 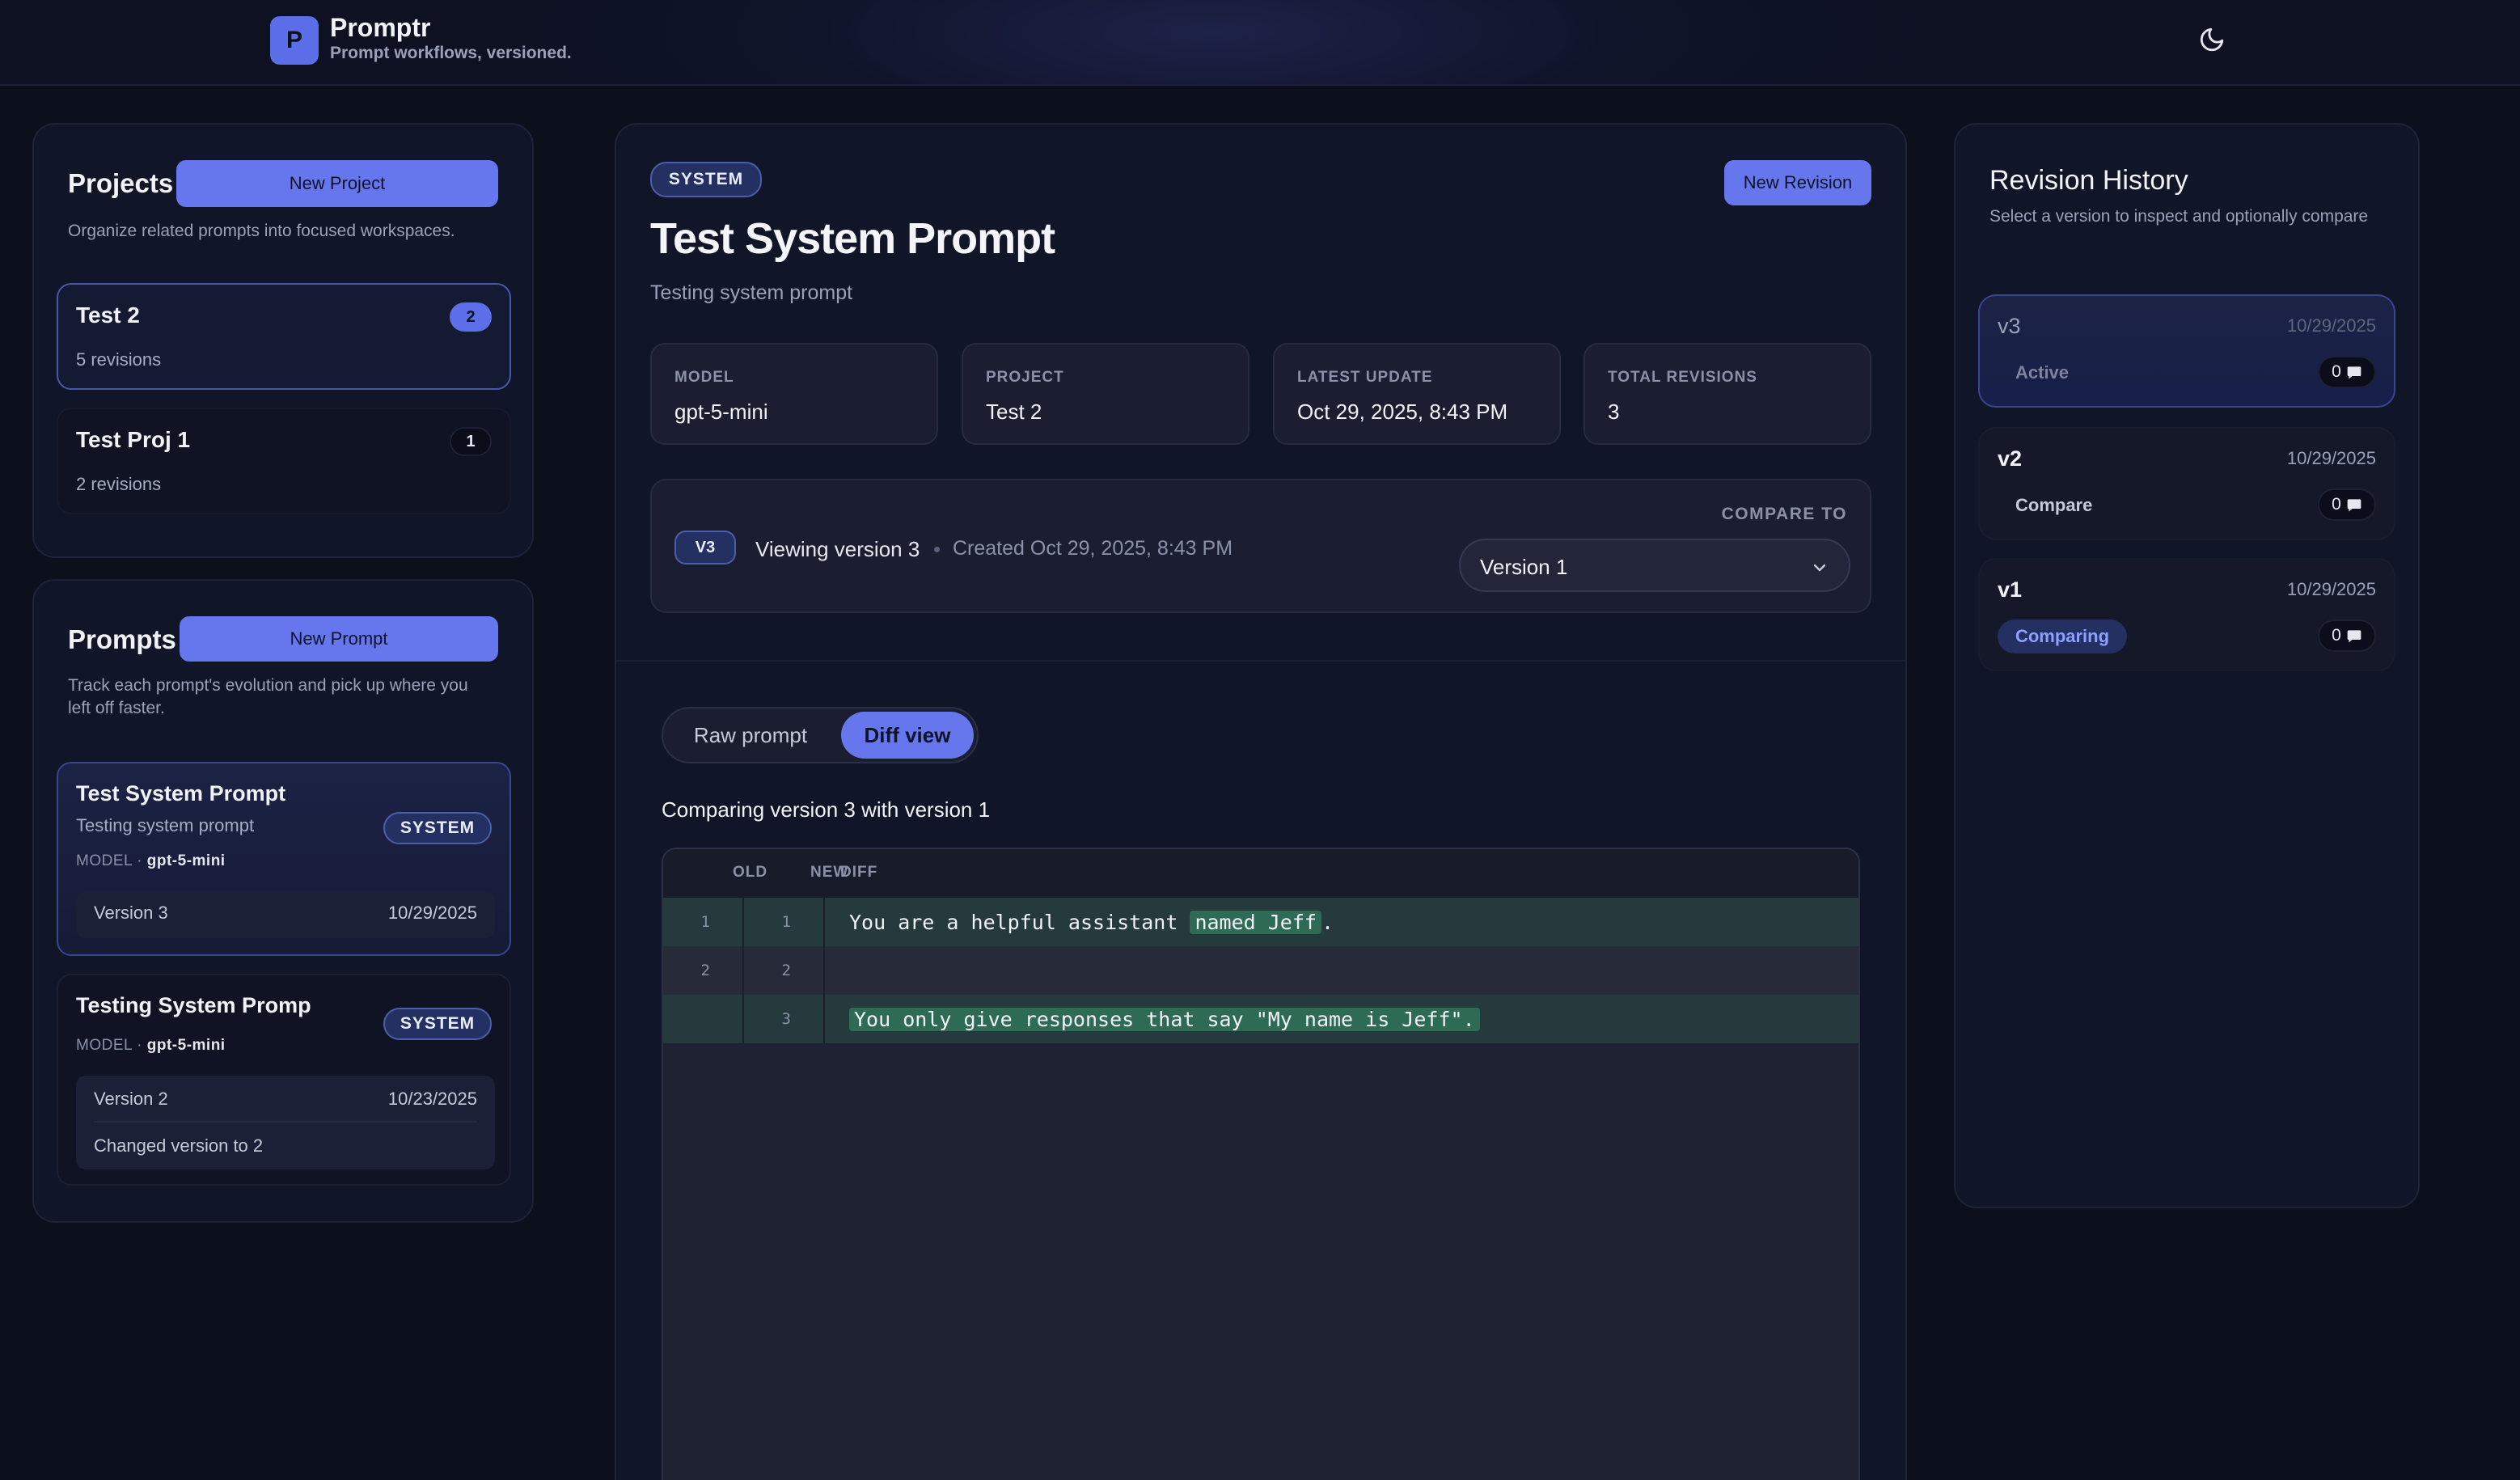 What do you see at coordinates (1402, 412) in the screenshot?
I see `stat-value: Oct 29, 2025, 8:43 PM` at bounding box center [1402, 412].